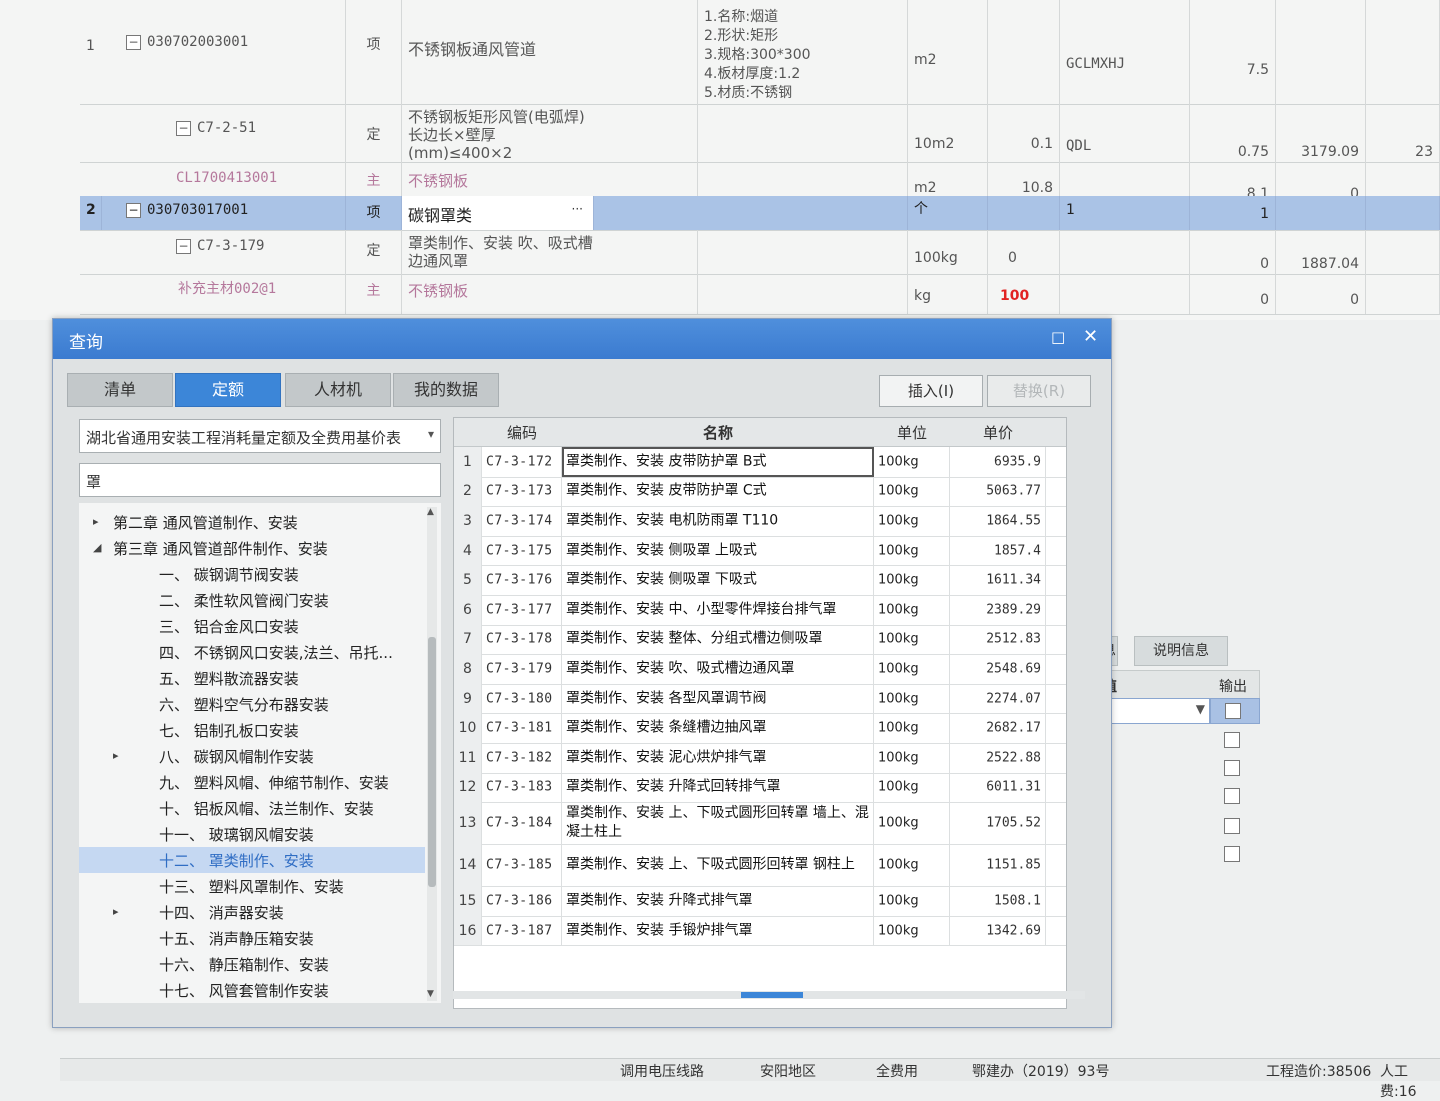 The image size is (1440, 1101). Describe the element at coordinates (718, 728) in the screenshot. I see `name-cell: 罩类制作、安装 条缝槽边抽风罩` at that location.